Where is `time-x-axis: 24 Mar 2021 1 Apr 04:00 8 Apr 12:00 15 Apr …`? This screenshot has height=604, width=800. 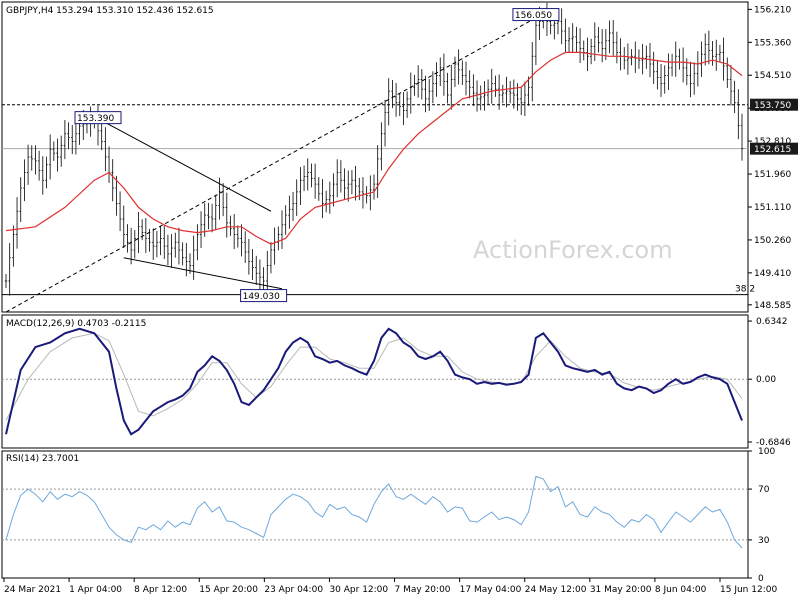 time-x-axis: 24 Mar 2021 1 Apr 04:00 8 Apr 12:00 15 Apr … is located at coordinates (390, 586).